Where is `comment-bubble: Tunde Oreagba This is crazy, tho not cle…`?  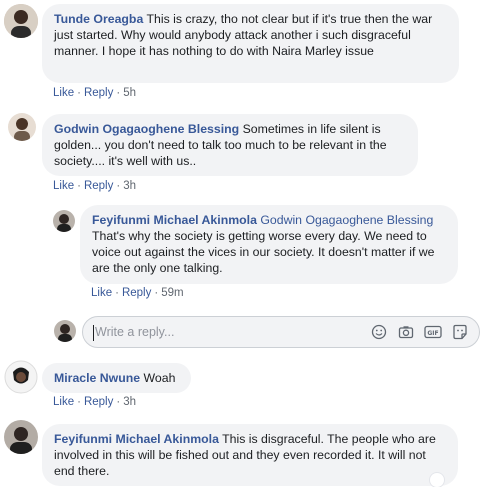
comment-bubble: Tunde Oreagba This is crazy, tho not cle… is located at coordinates (250, 43).